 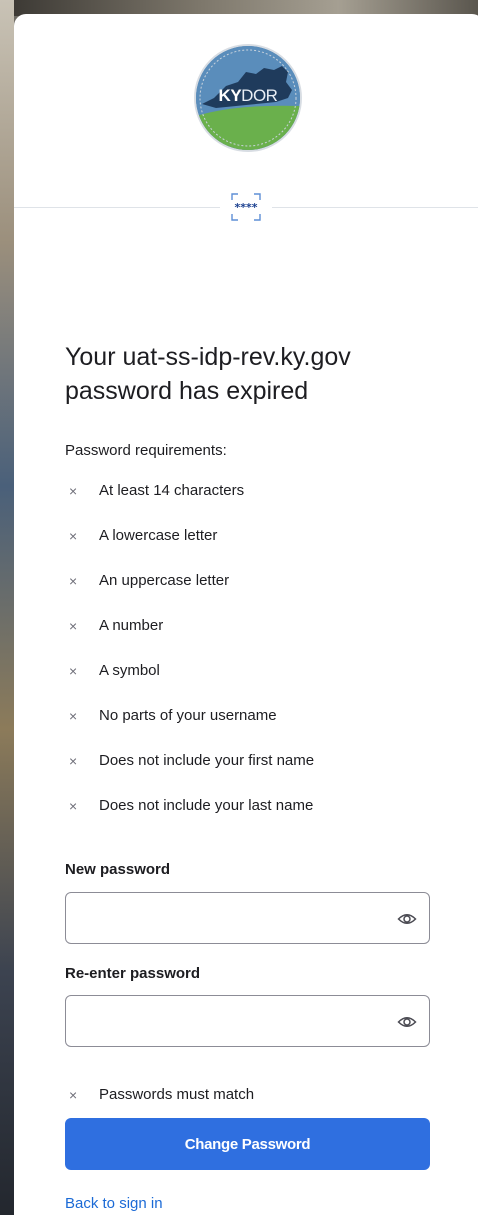 What do you see at coordinates (118, 869) in the screenshot?
I see `new-password-label: New password` at bounding box center [118, 869].